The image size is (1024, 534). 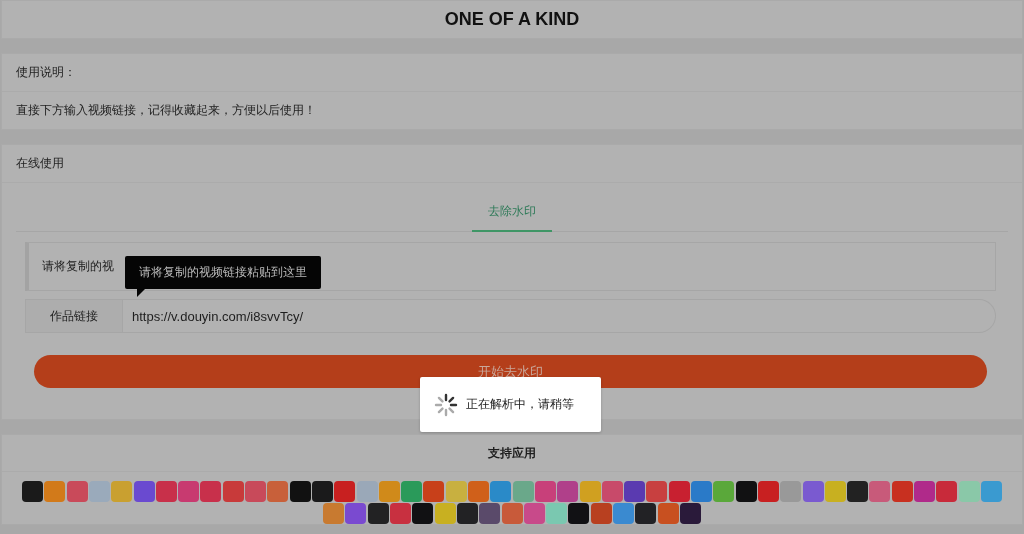 I want to click on section-heading: 支持应用, so click(x=512, y=453).